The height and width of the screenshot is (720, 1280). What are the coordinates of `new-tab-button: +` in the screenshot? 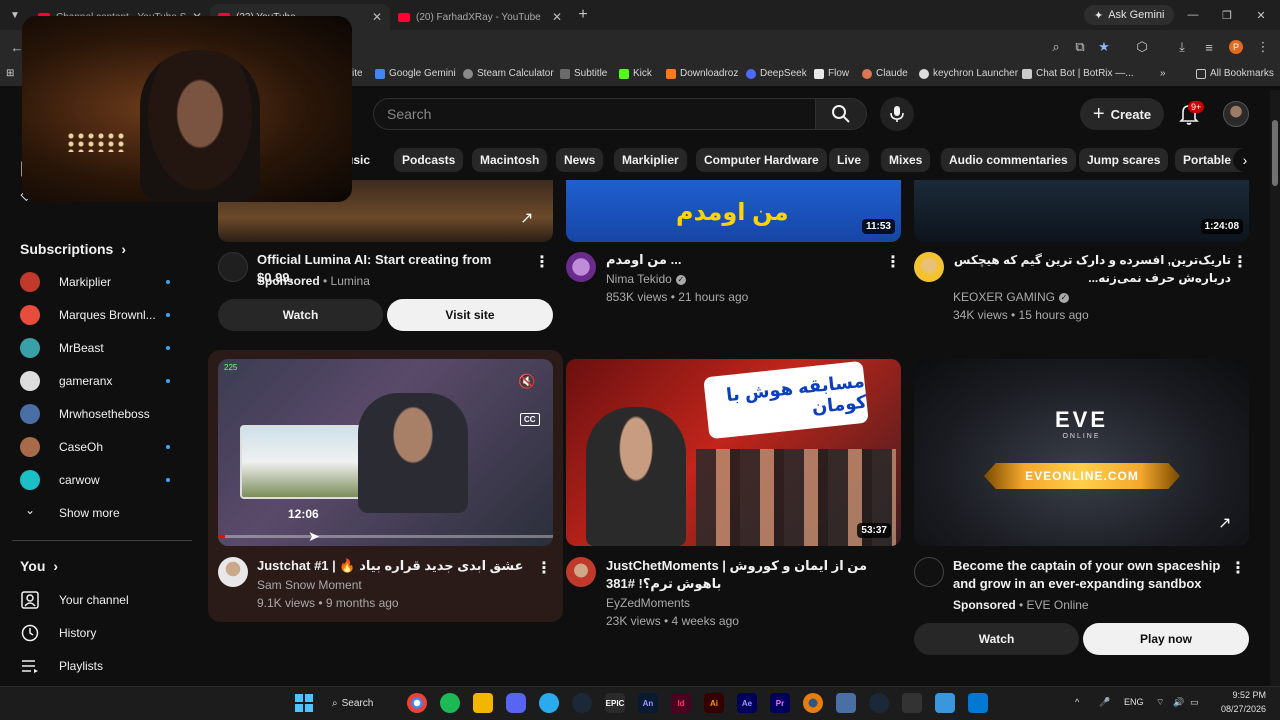 It's located at (583, 15).